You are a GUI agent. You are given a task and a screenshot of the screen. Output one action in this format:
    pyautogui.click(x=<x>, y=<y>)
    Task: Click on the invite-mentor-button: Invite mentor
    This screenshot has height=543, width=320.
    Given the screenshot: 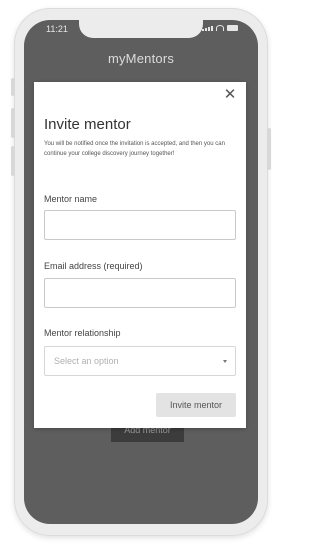 What is the action you would take?
    pyautogui.click(x=196, y=405)
    